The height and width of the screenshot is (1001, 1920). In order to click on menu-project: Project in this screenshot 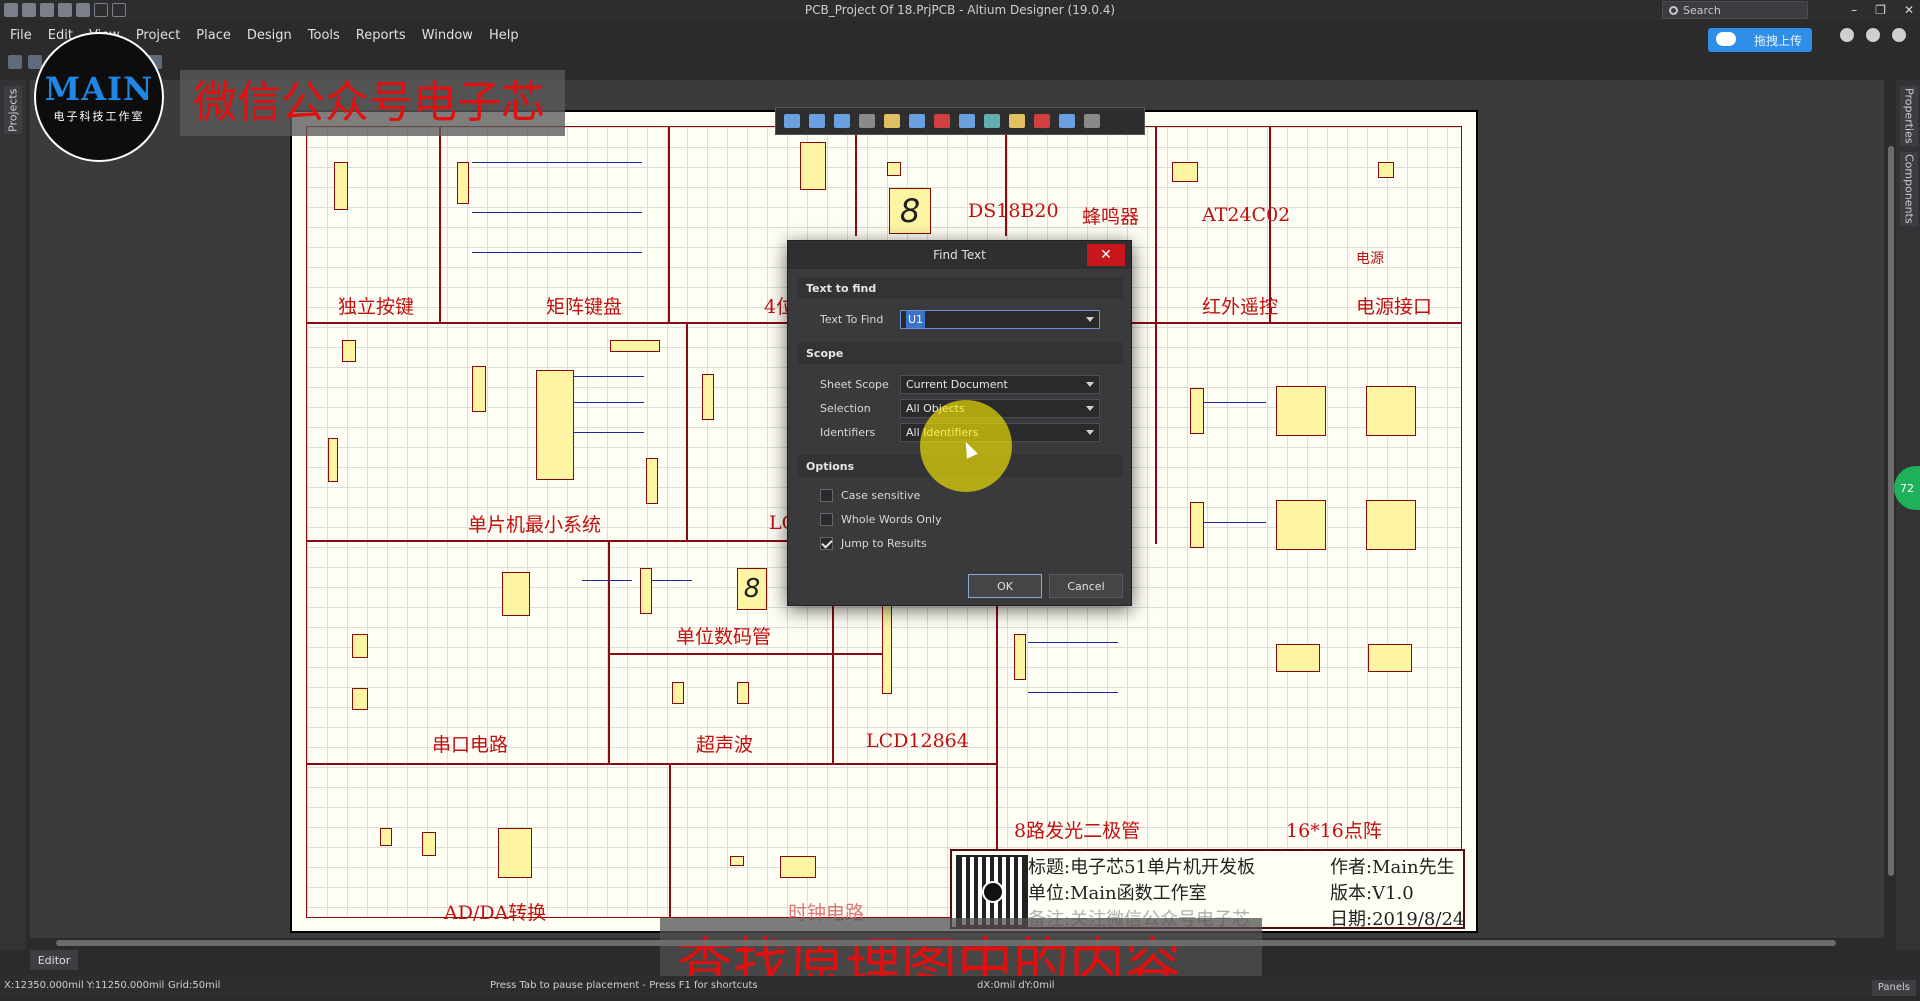, I will do `click(158, 35)`.